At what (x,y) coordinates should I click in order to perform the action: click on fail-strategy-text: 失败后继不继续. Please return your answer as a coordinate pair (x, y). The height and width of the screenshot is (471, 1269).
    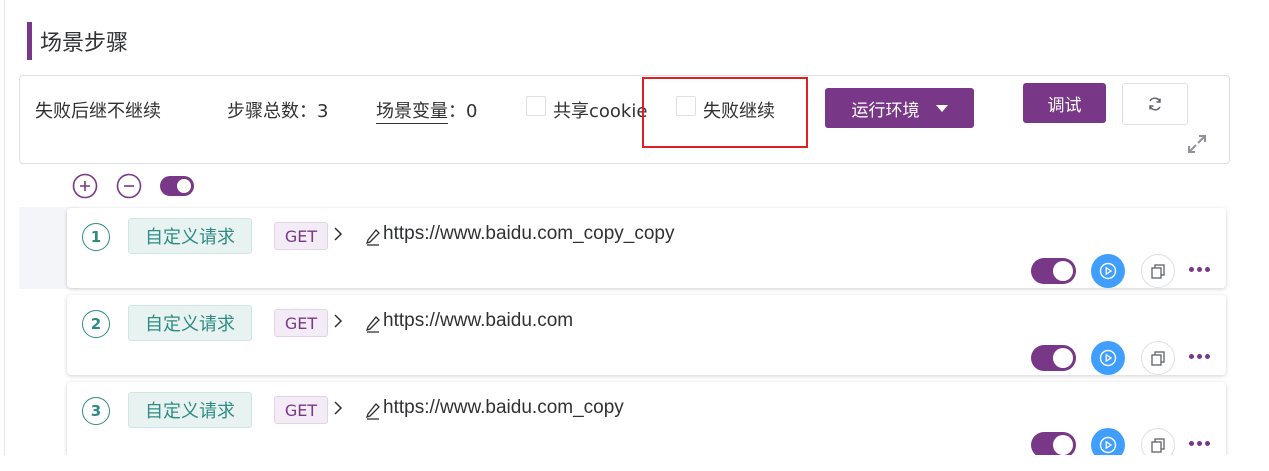
    Looking at the image, I should click on (98, 111).